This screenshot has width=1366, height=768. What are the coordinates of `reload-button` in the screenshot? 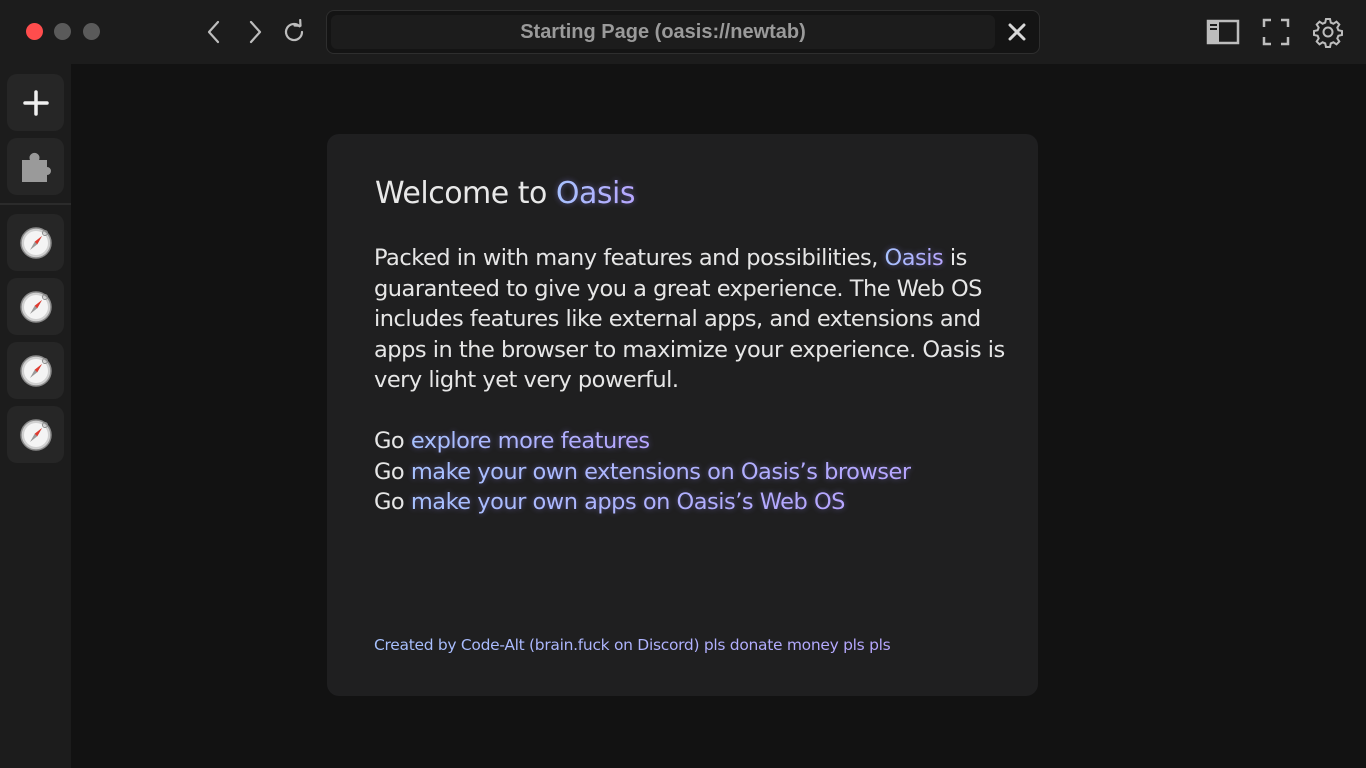 It's located at (294, 32).